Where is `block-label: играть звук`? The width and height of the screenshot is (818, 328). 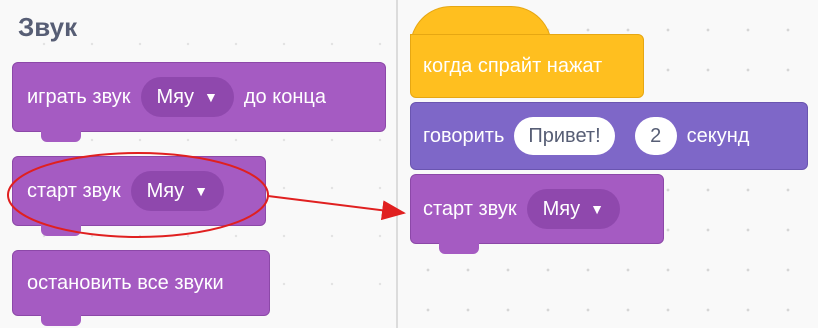
block-label: играть звук is located at coordinates (79, 96).